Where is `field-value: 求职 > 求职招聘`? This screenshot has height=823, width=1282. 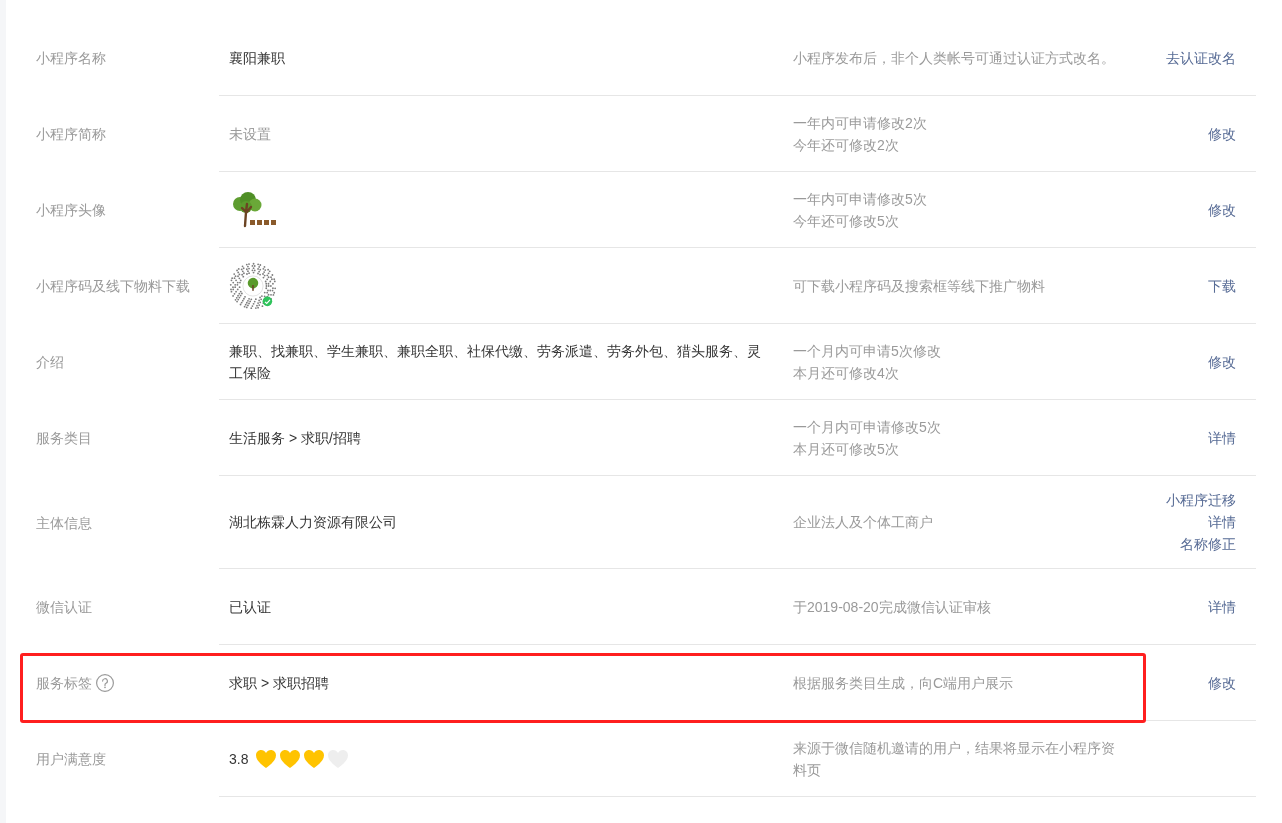
field-value: 求职 > 求职招聘 is located at coordinates (279, 683).